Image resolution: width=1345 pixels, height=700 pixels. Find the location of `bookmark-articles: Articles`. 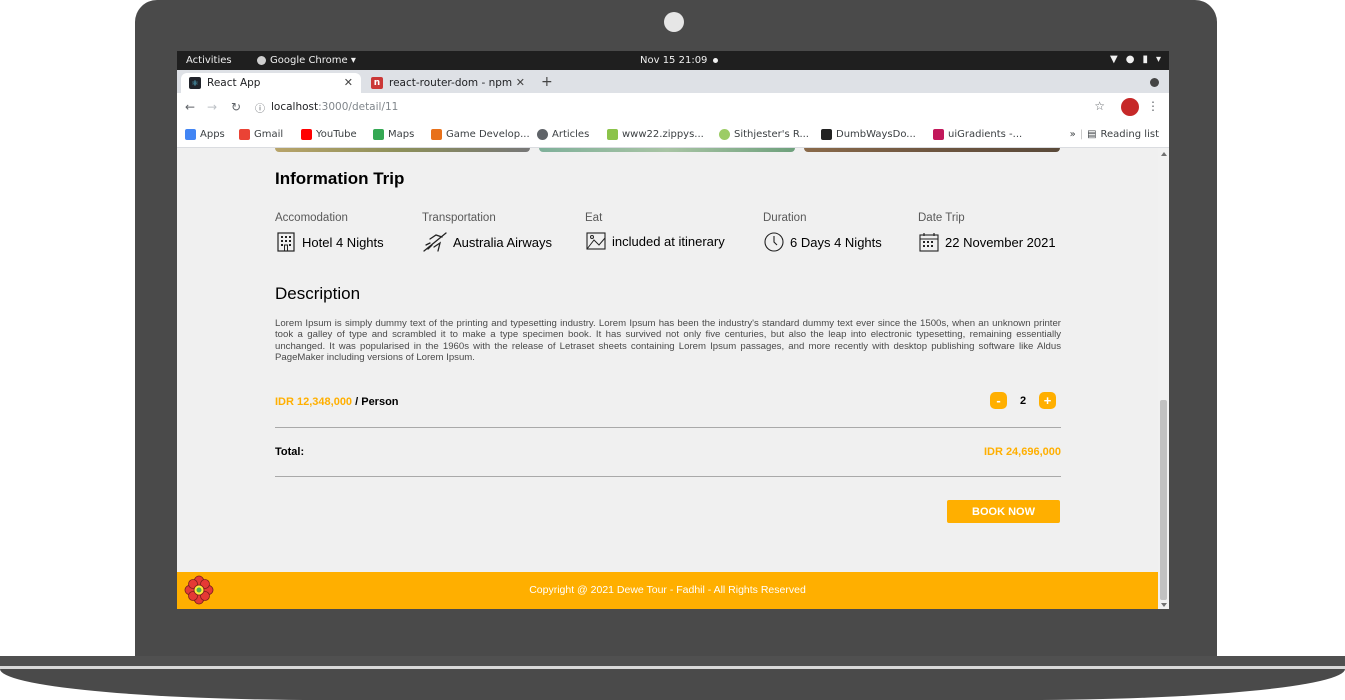

bookmark-articles: Articles is located at coordinates (563, 134).